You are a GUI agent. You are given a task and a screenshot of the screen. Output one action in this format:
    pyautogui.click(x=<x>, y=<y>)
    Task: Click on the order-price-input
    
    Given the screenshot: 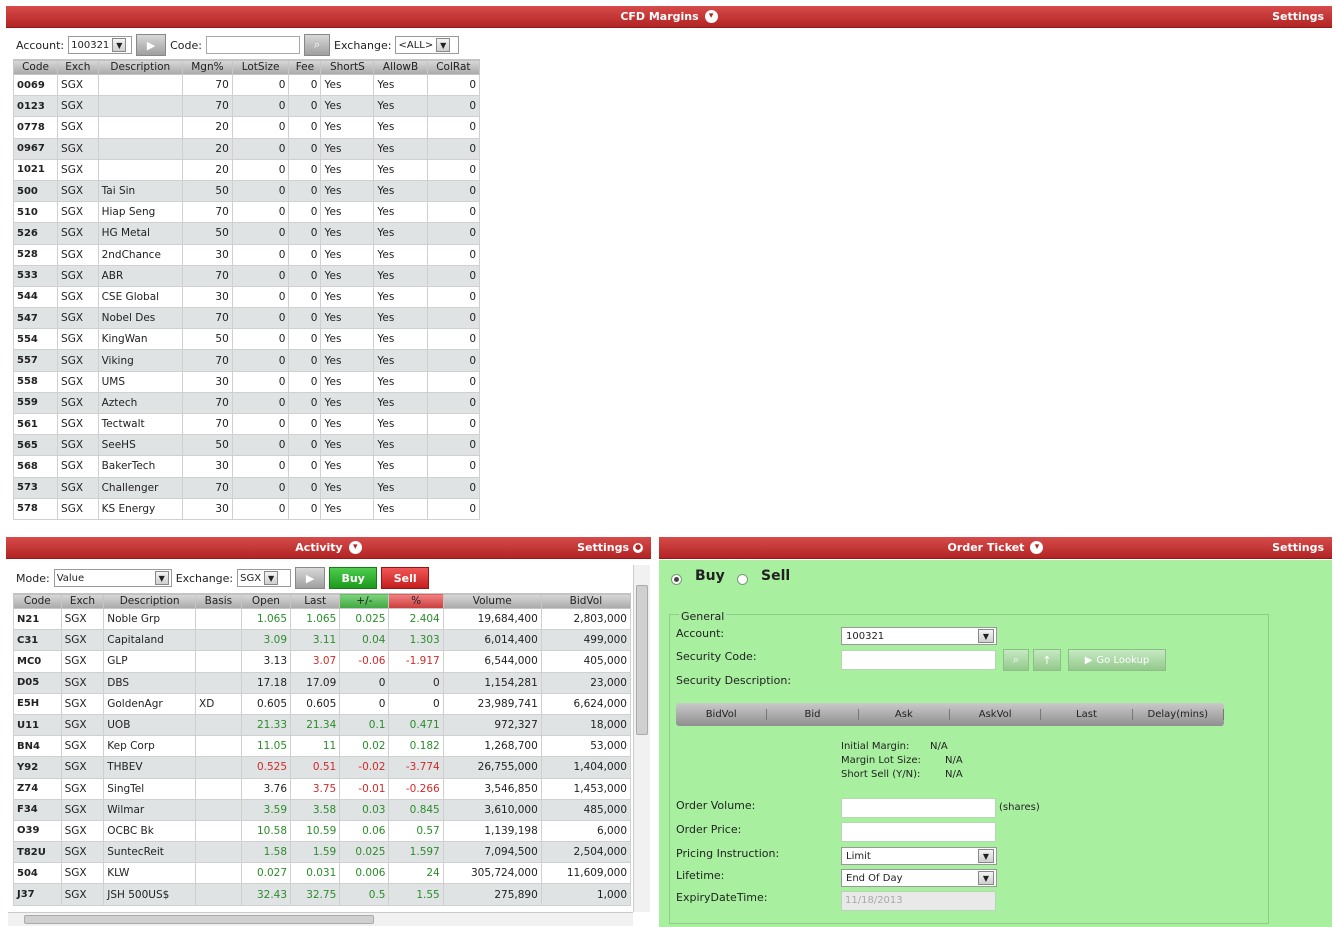 What is the action you would take?
    pyautogui.click(x=918, y=832)
    